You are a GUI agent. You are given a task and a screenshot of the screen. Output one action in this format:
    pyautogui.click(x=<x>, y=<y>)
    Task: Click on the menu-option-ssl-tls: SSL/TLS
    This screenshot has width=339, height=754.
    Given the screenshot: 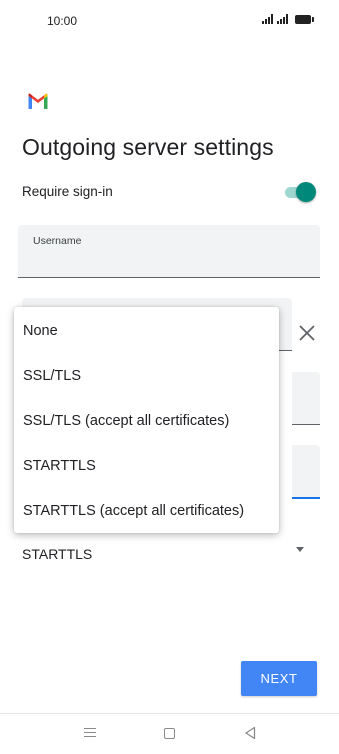 What is the action you would take?
    pyautogui.click(x=52, y=376)
    